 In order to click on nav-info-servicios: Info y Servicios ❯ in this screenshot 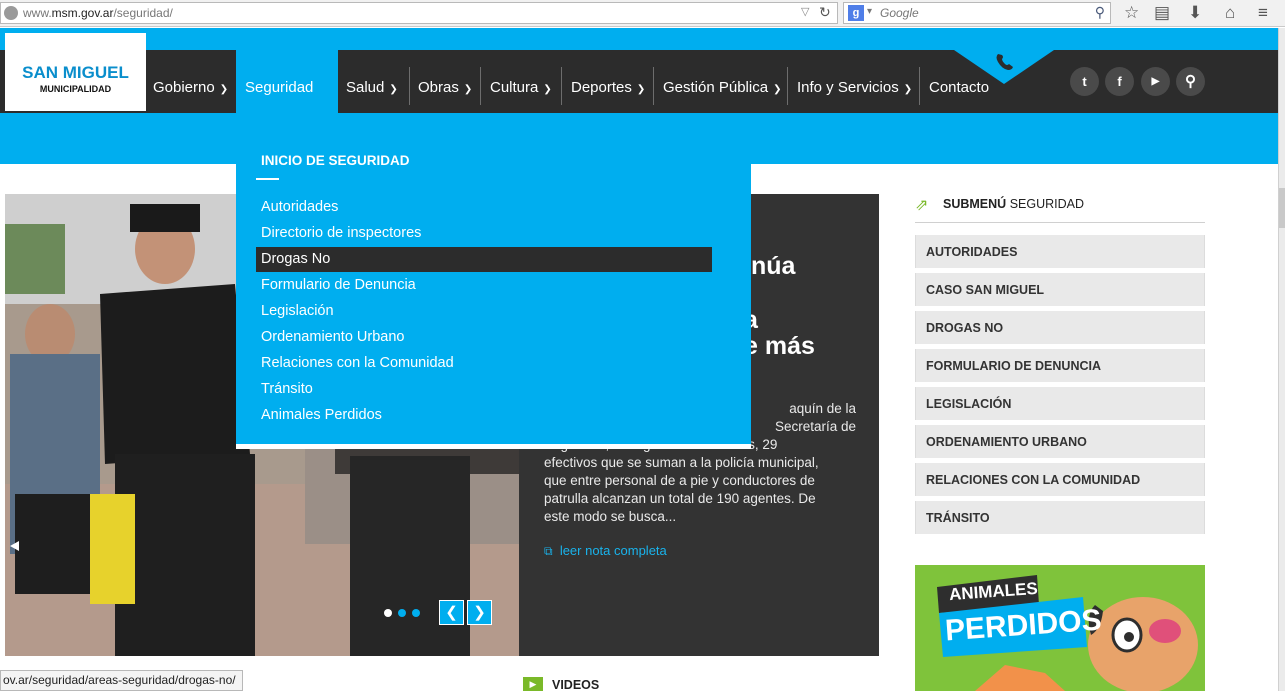, I will do `click(850, 81)`.